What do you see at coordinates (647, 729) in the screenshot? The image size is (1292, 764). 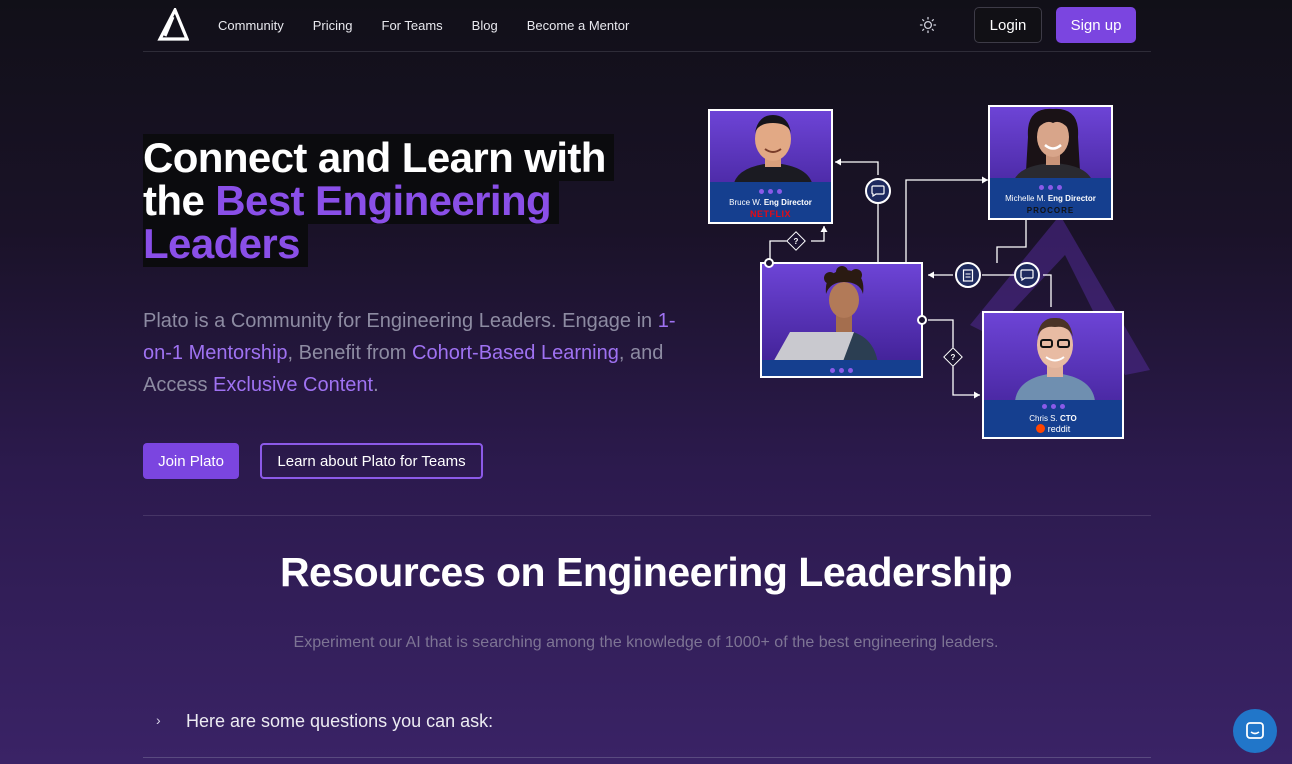 I see `questions-accordion: › Here are some questions you can ask:` at bounding box center [647, 729].